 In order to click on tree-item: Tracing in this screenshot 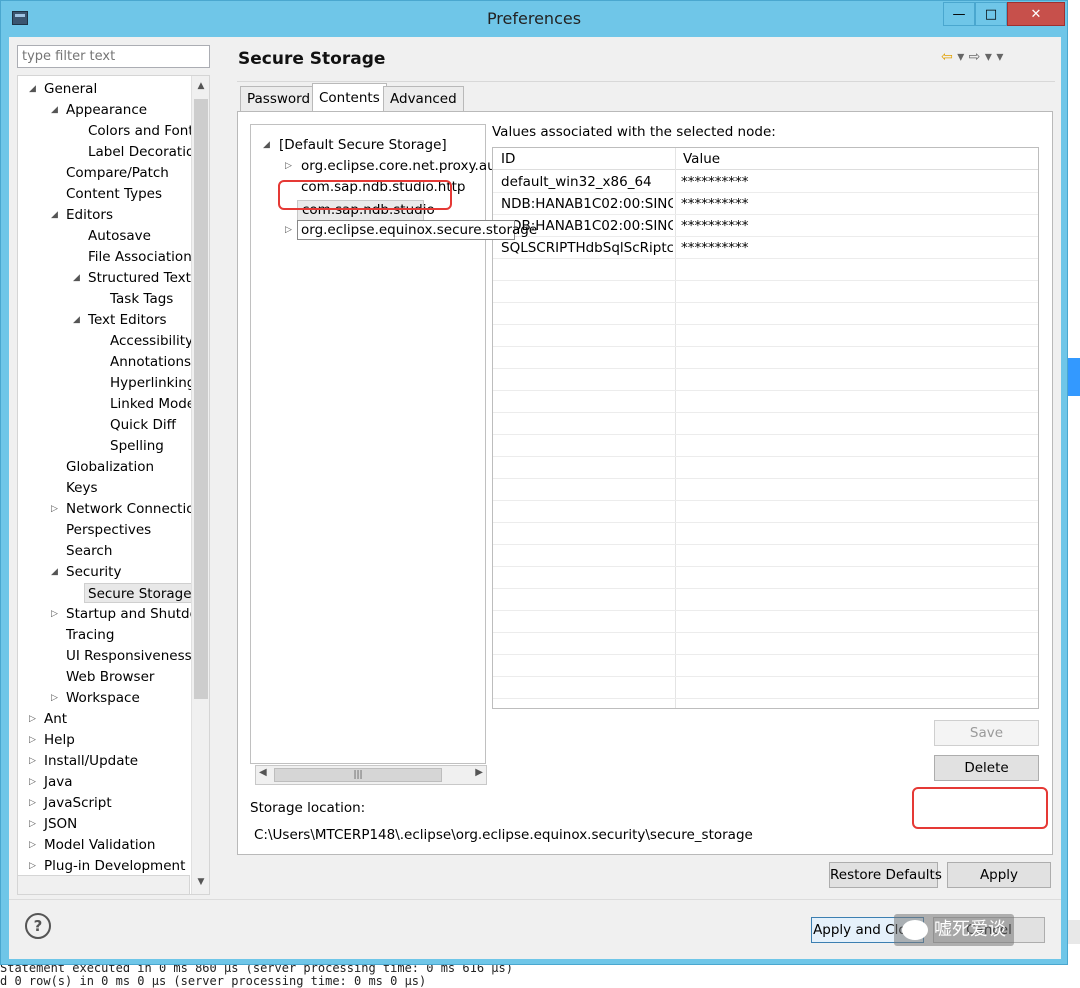, I will do `click(90, 635)`.